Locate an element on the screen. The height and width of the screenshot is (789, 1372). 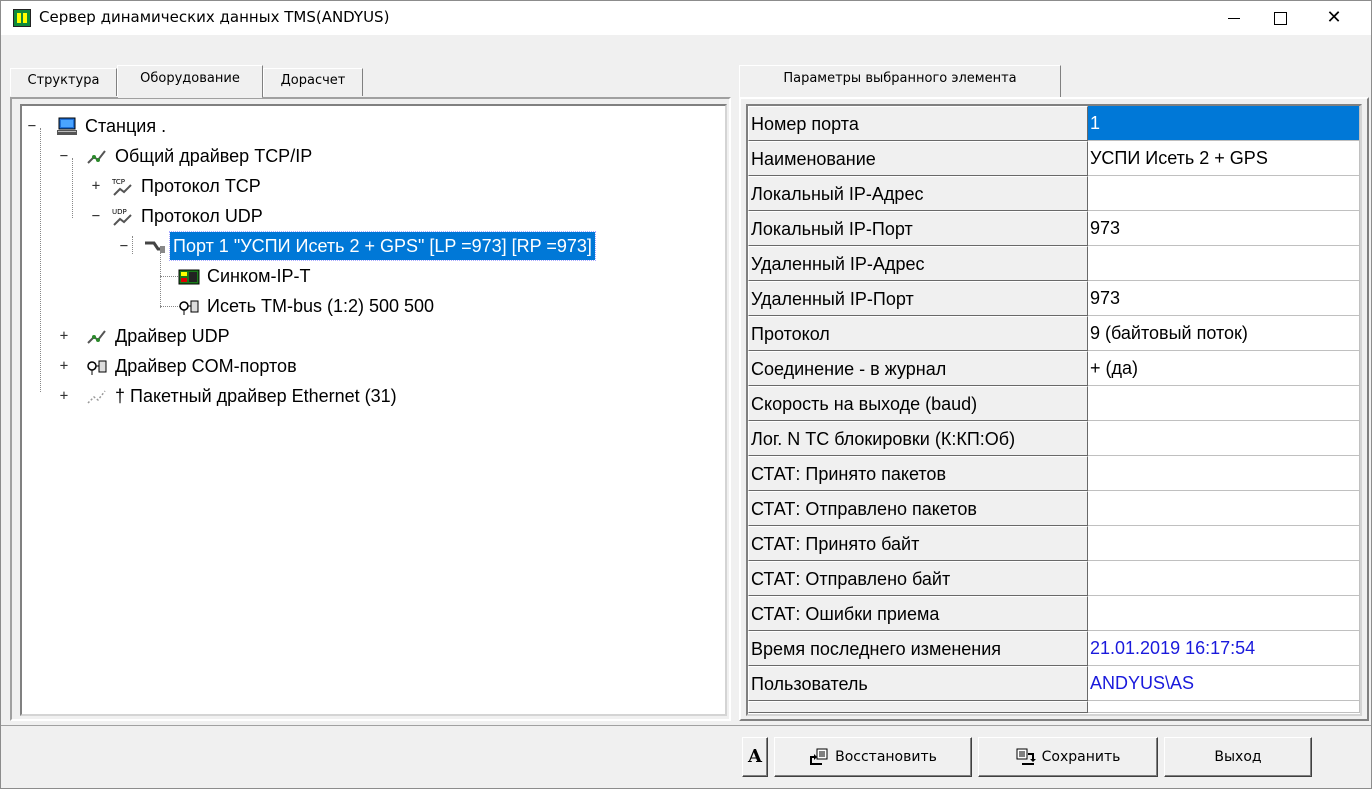
save-button: Сохранить is located at coordinates (1068, 757).